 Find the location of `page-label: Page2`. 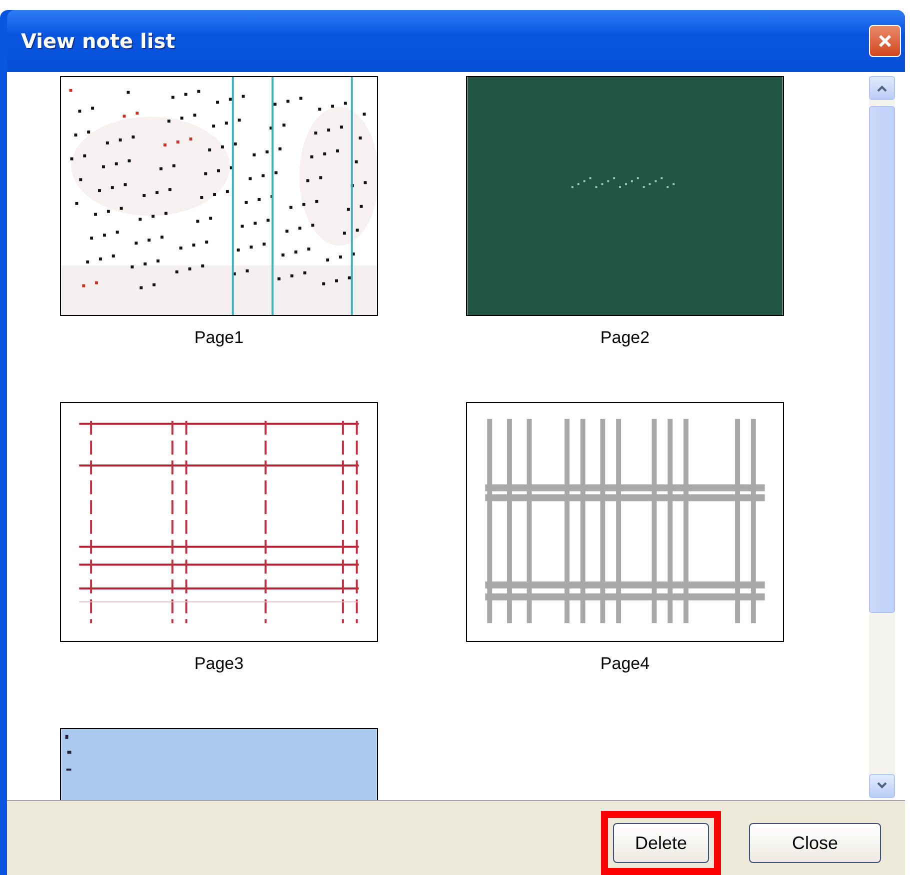

page-label: Page2 is located at coordinates (625, 338).